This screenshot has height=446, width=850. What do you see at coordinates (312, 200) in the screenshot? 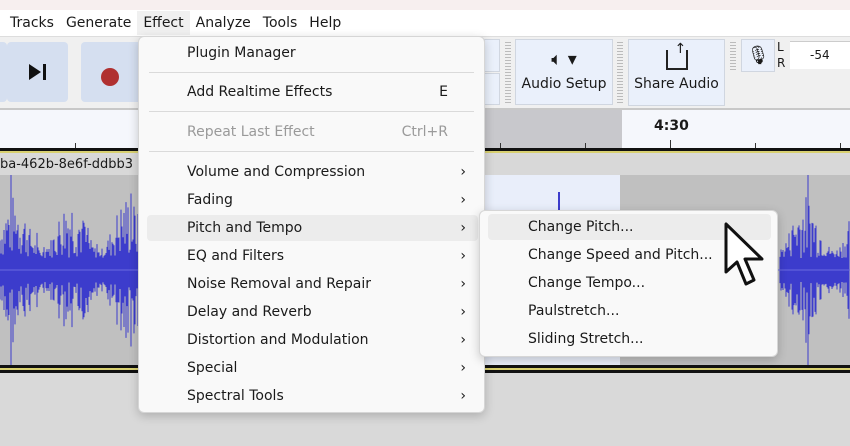
I see `menu-item-fading: Fading ›` at bounding box center [312, 200].